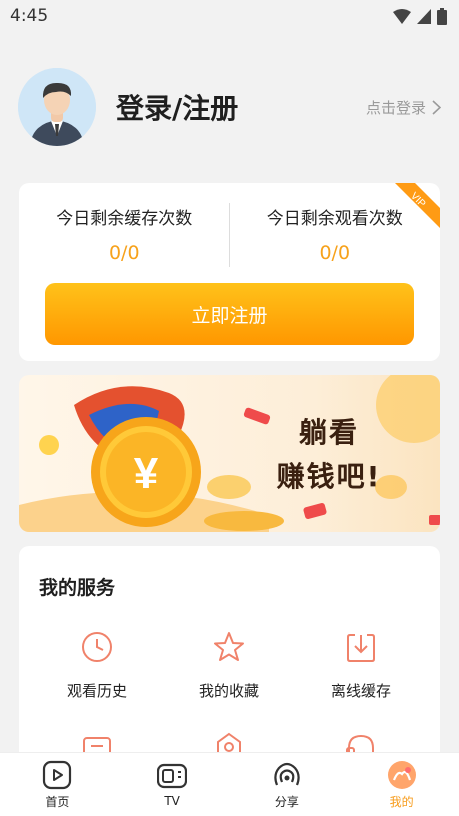  Describe the element at coordinates (361, 743) in the screenshot. I see `headset-icon` at that location.